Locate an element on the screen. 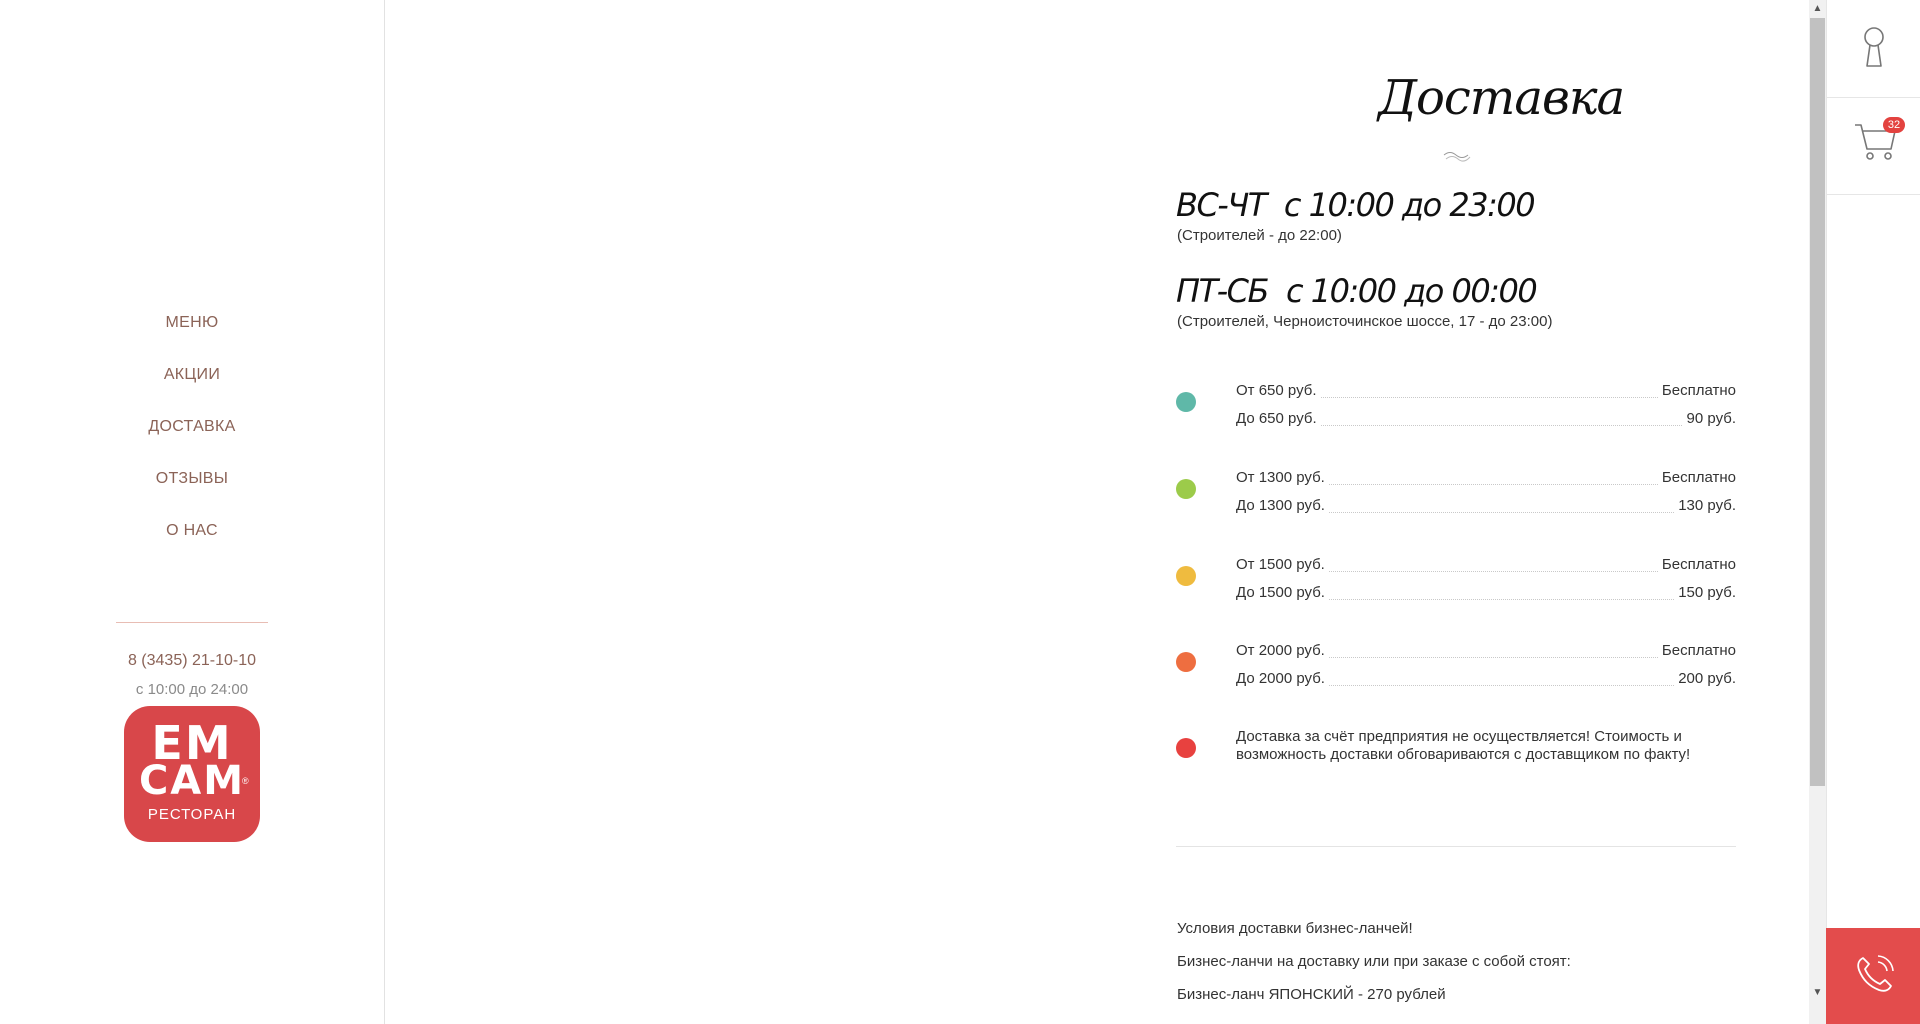  schedule-heading-2: ПТ-СБ с 10:00 до 00:00 is located at coordinates (1357, 291).